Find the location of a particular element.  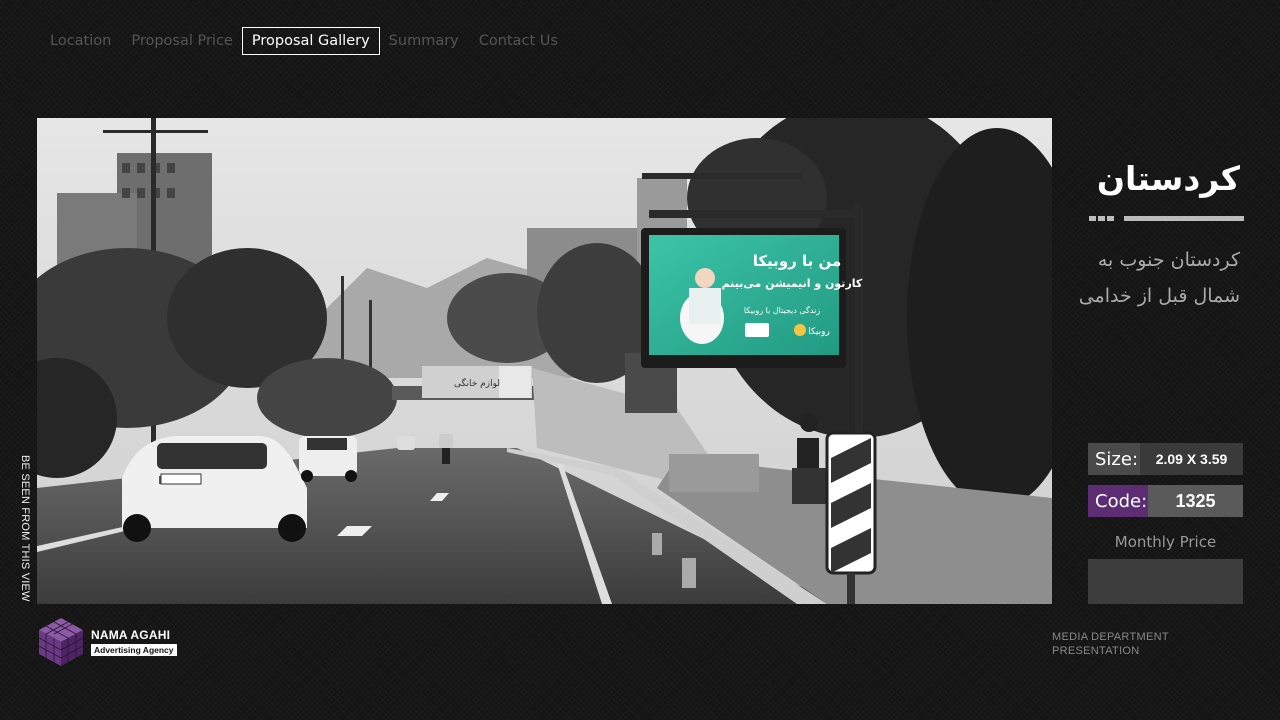

size-label: Size: is located at coordinates (1114, 459).